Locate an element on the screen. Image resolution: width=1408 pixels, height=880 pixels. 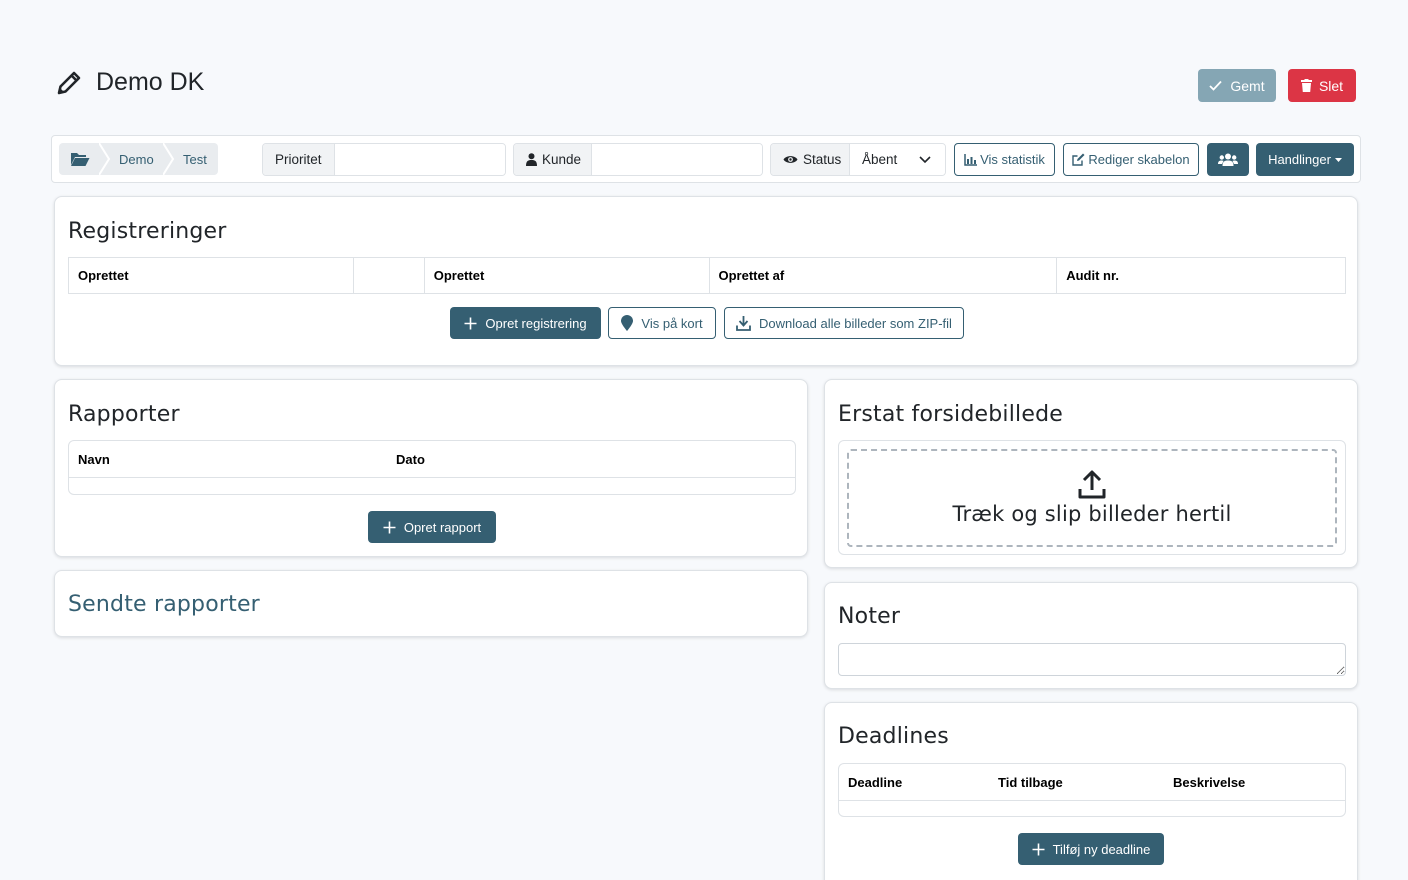
column-header-empty is located at coordinates (388, 275).